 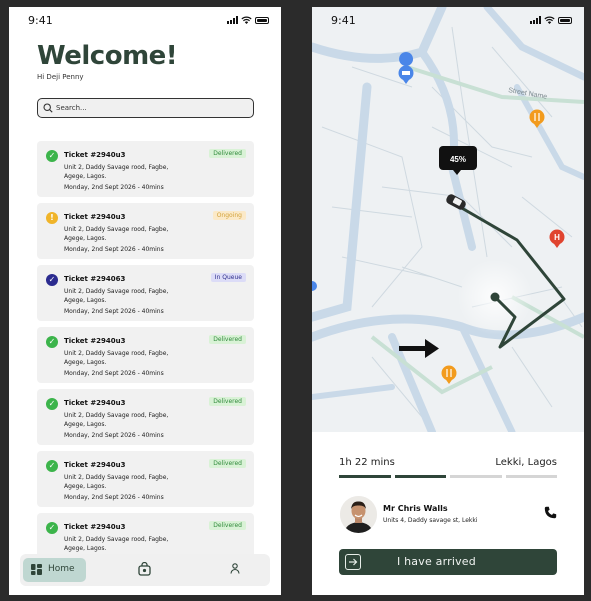 What do you see at coordinates (48, 108) in the screenshot?
I see `search-icon` at bounding box center [48, 108].